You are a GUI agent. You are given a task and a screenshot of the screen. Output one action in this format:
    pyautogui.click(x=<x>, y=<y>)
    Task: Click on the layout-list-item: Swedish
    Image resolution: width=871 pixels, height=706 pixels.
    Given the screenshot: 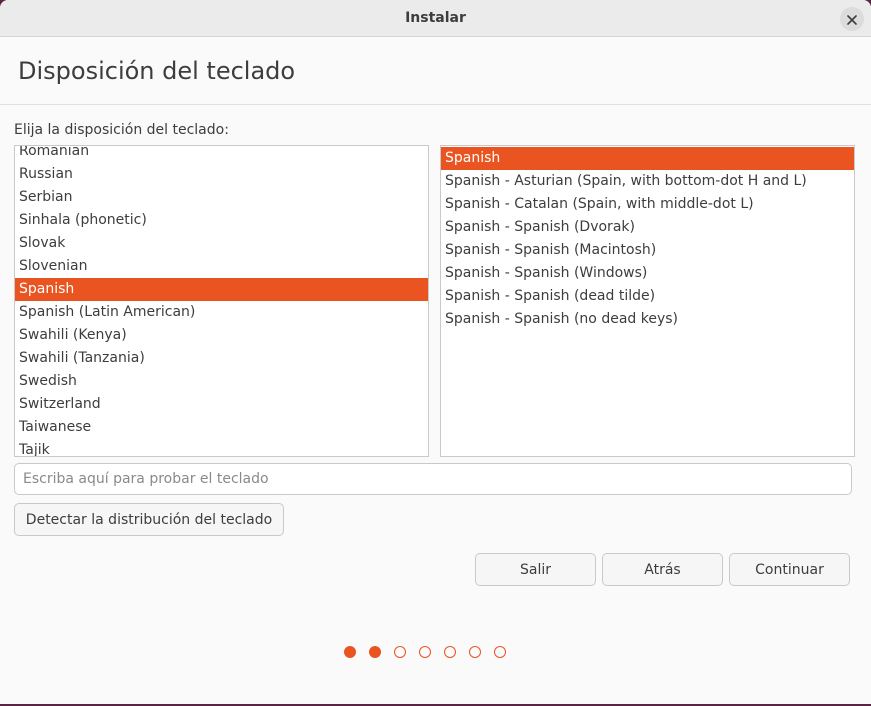 What is the action you would take?
    pyautogui.click(x=221, y=381)
    